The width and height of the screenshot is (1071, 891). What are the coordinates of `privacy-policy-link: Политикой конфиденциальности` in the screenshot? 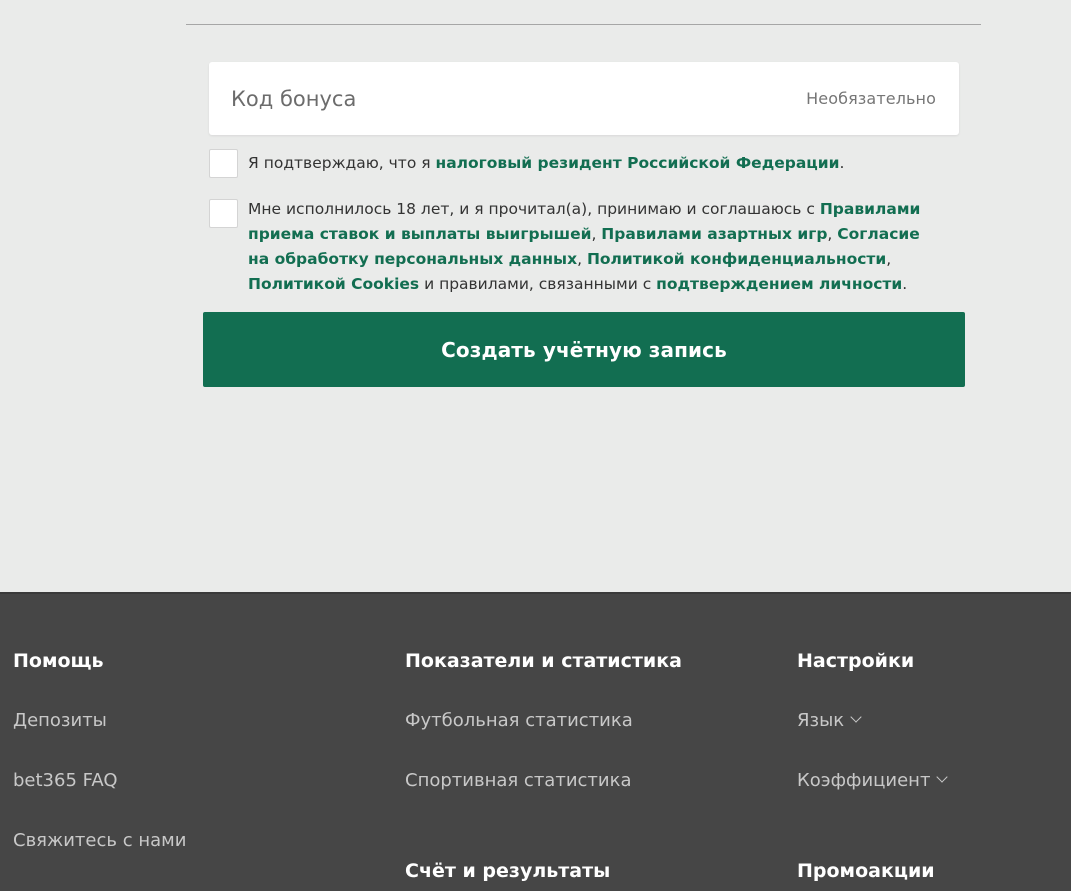 It's located at (736, 259).